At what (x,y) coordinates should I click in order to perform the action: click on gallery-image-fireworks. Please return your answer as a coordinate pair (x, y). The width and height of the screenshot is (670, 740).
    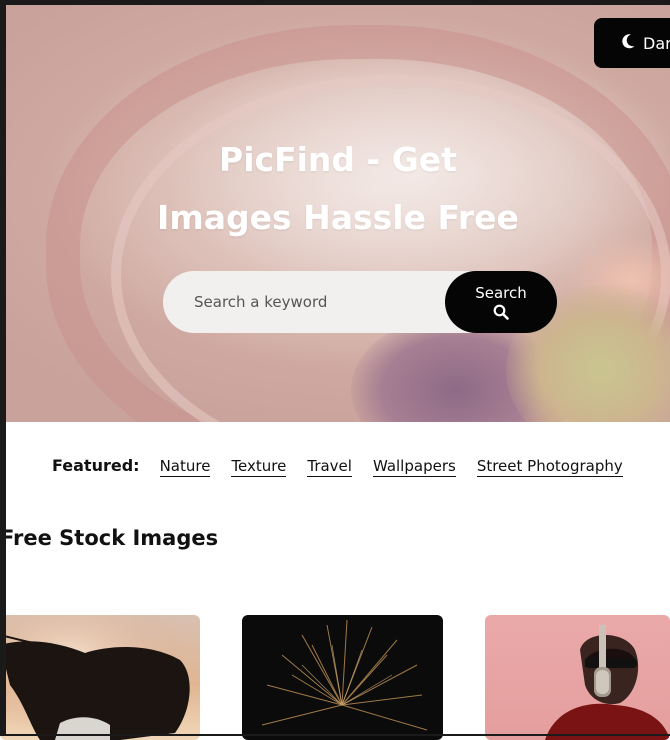
    Looking at the image, I should click on (342, 677).